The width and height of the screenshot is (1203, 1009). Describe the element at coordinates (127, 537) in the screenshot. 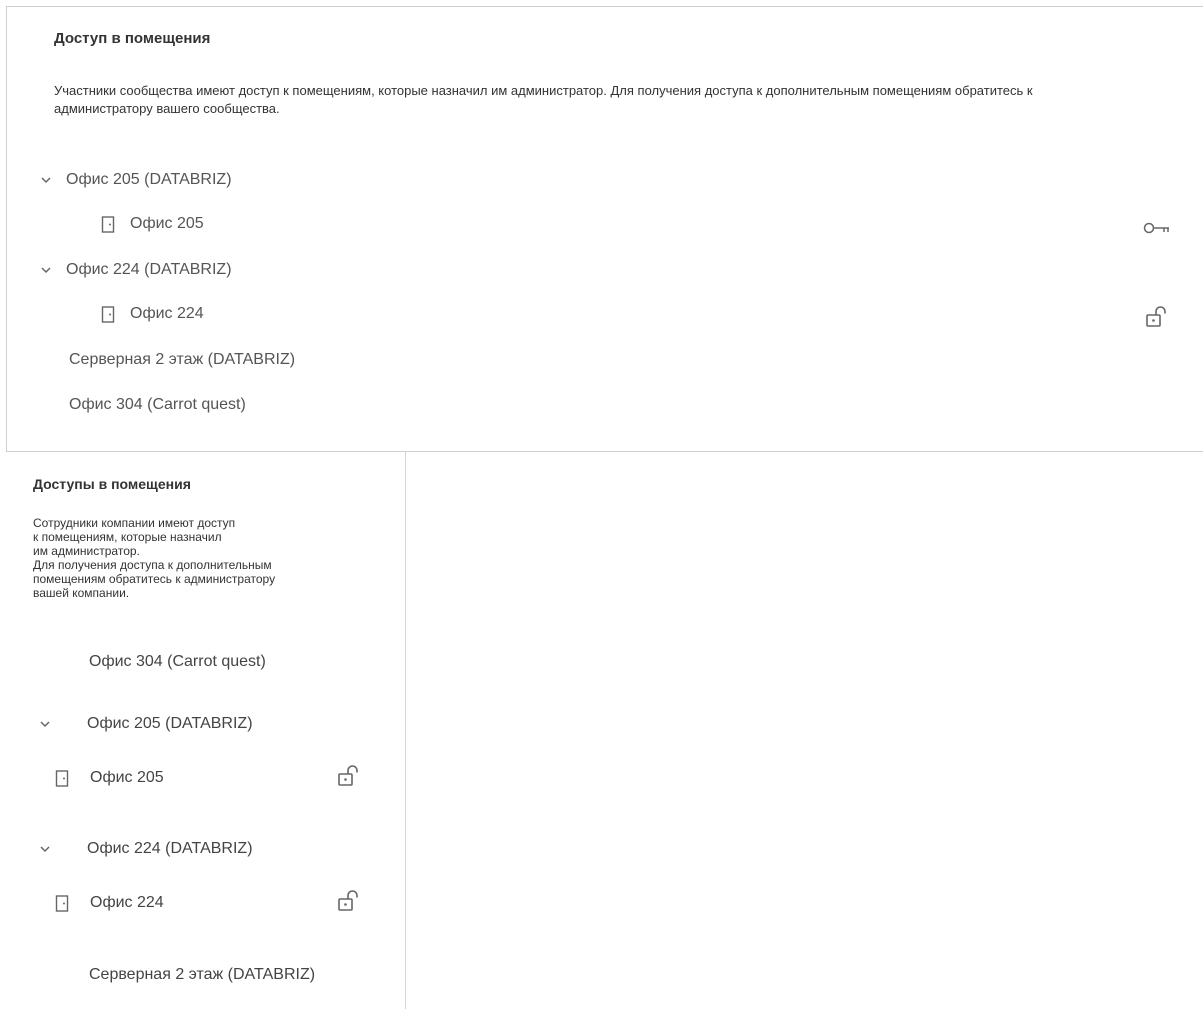

I see `description-line: к помещениям, которые назначил` at that location.